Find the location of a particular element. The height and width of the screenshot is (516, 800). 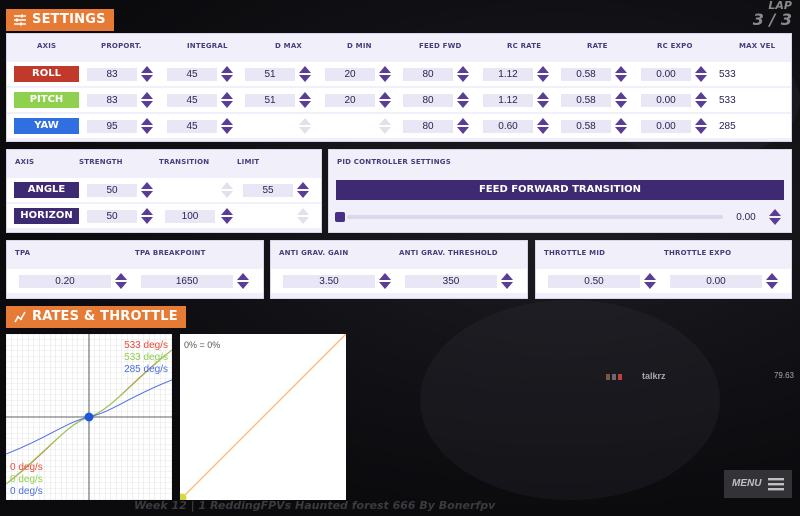

anti-grav-threshold-value: 350 is located at coordinates (451, 281).